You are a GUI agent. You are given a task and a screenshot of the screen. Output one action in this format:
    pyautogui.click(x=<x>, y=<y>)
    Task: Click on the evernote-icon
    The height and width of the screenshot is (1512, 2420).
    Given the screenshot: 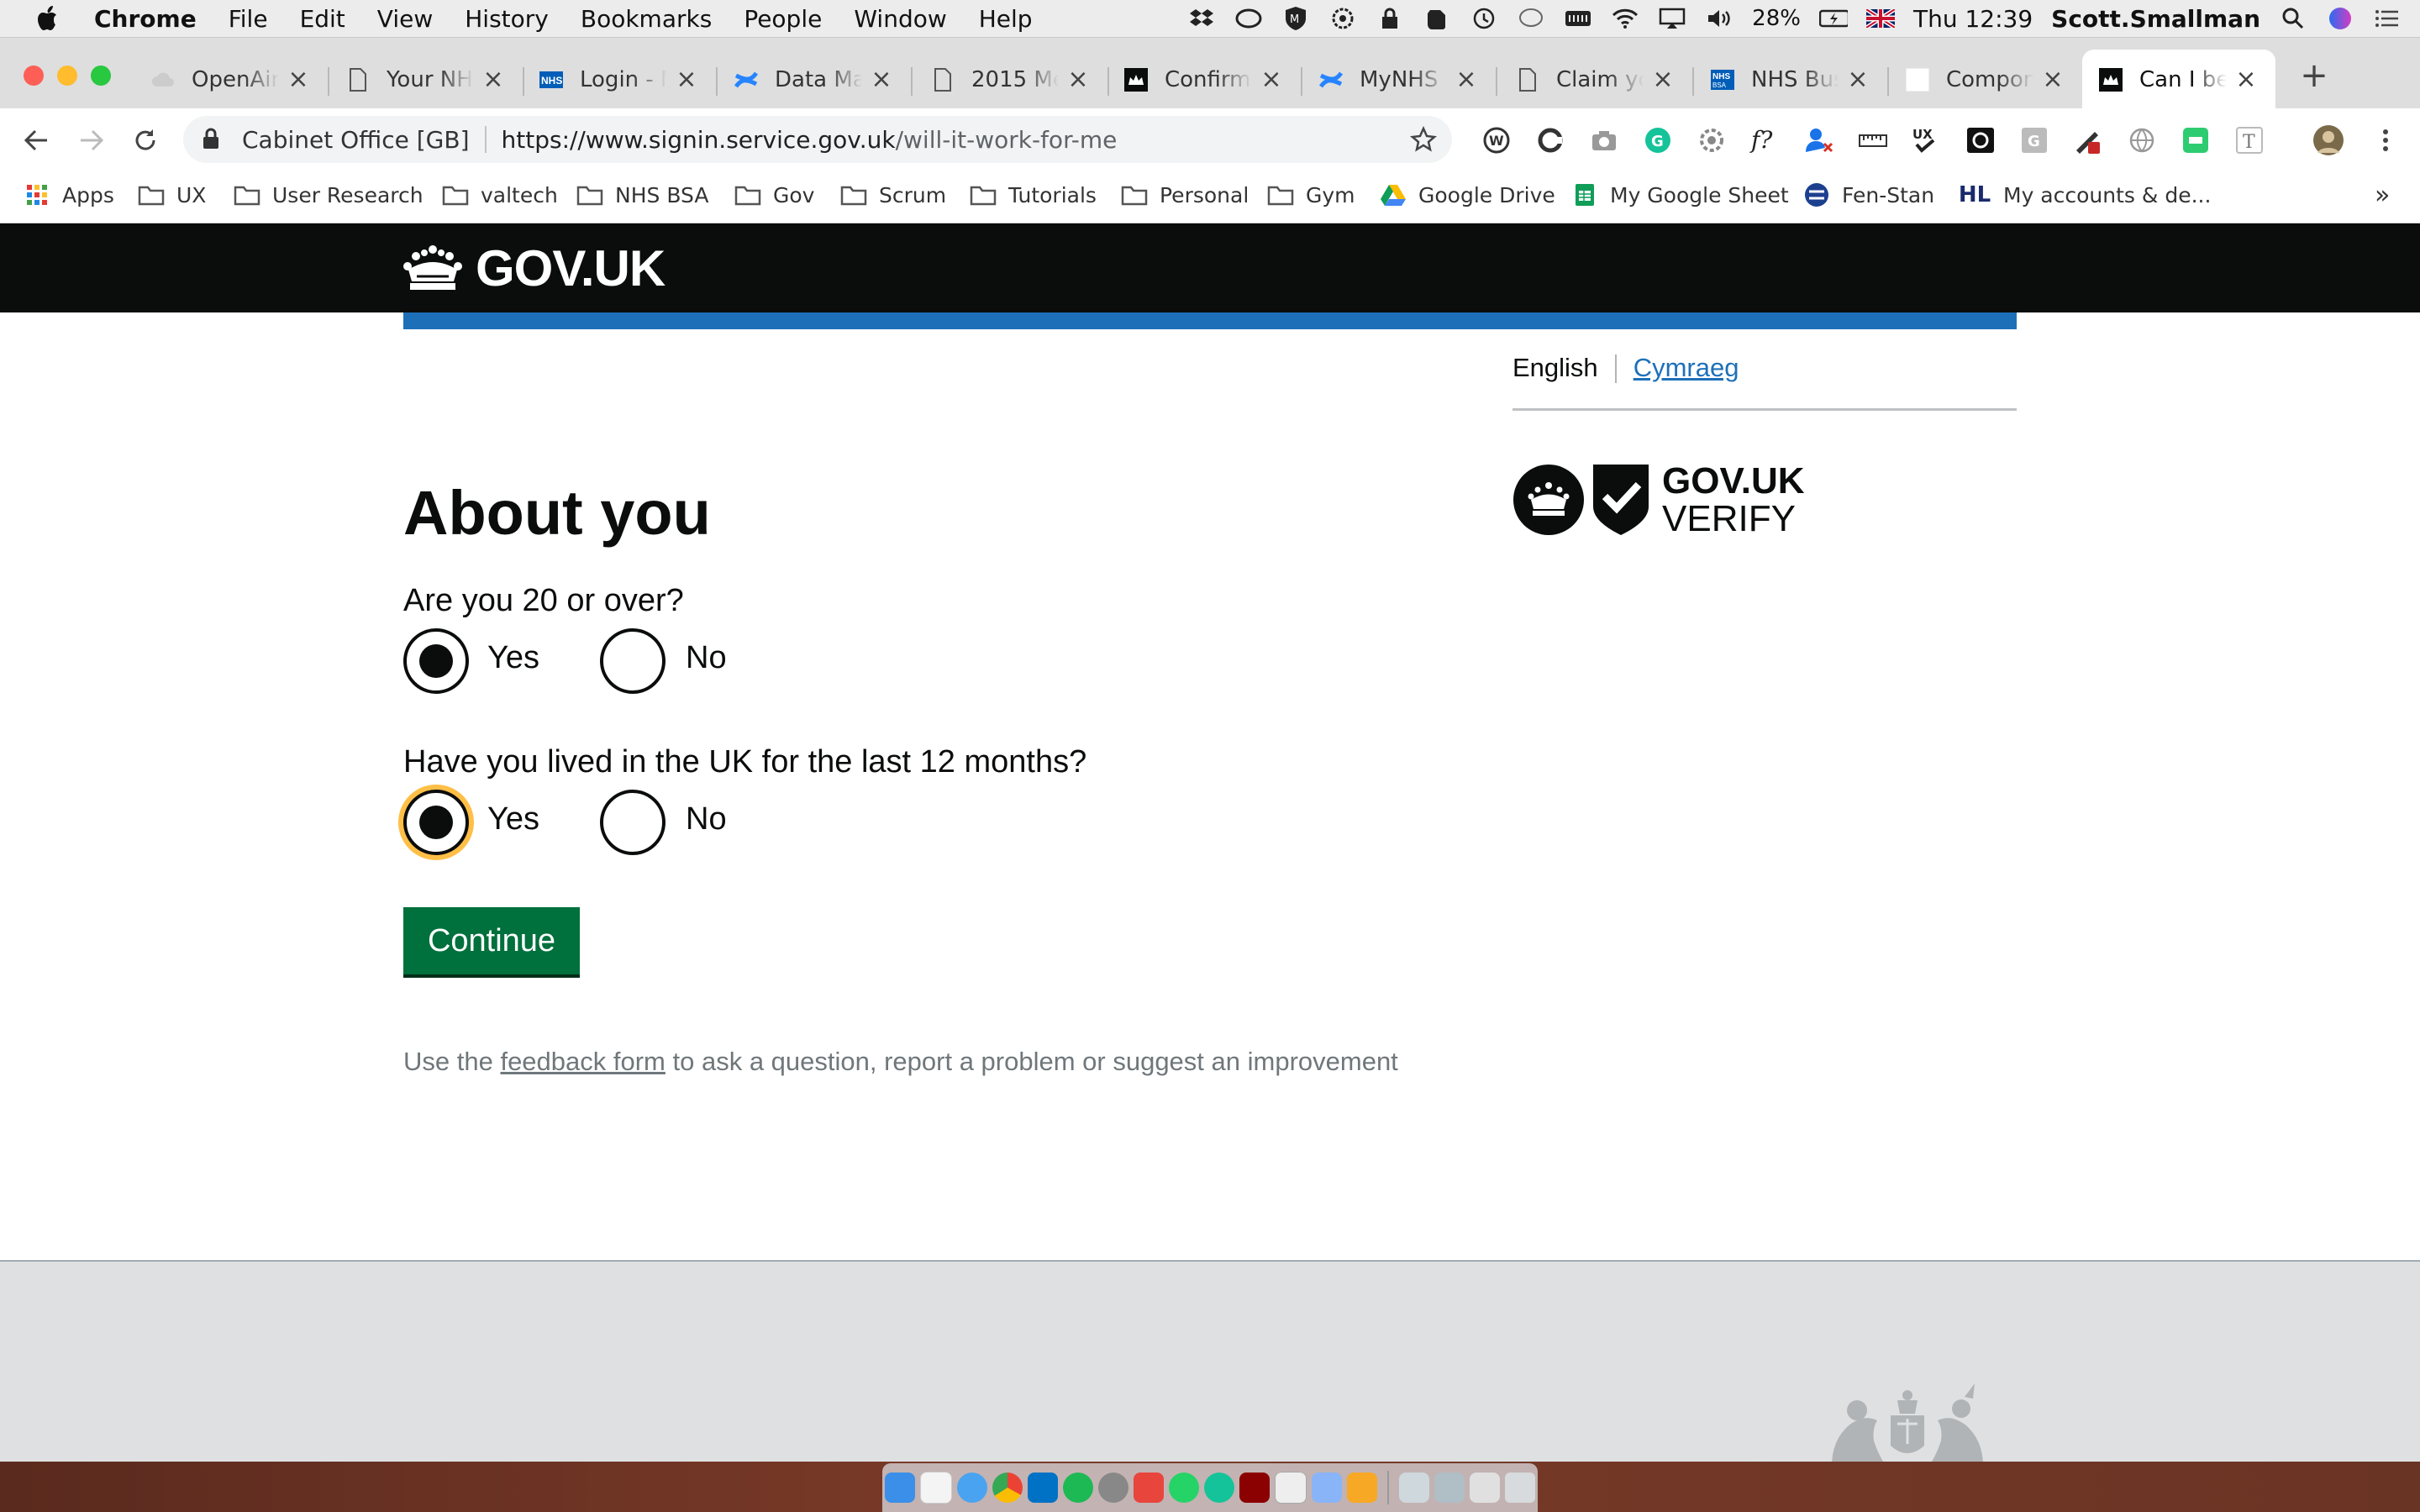 What is the action you would take?
    pyautogui.click(x=1437, y=18)
    